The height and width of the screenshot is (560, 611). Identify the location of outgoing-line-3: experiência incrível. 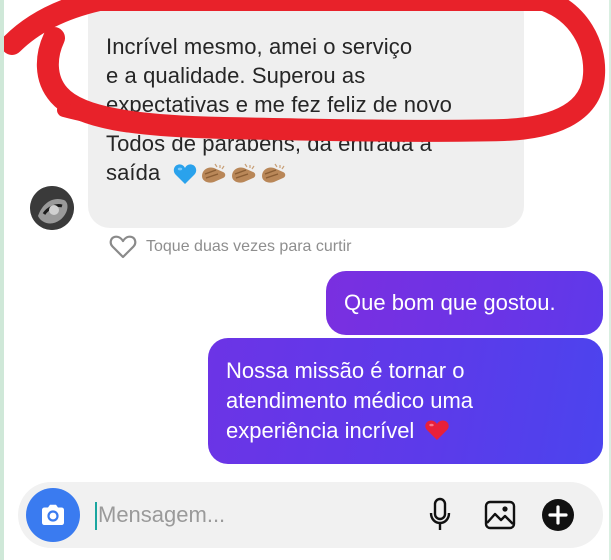
(320, 430).